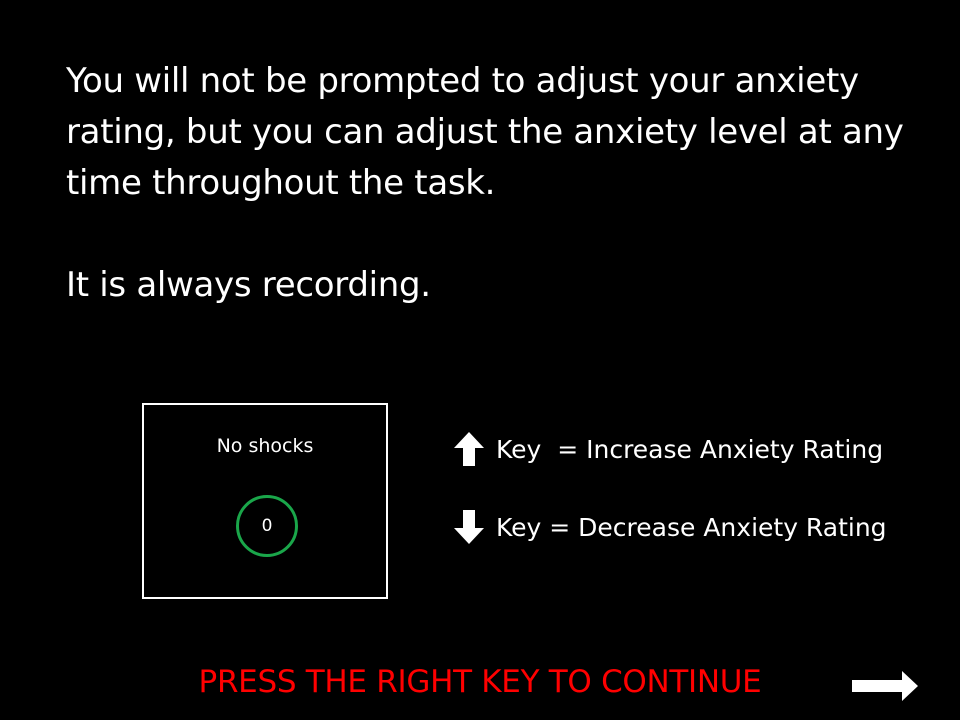 The image size is (960, 720). Describe the element at coordinates (265, 446) in the screenshot. I see `condition-label: No shocks` at that location.